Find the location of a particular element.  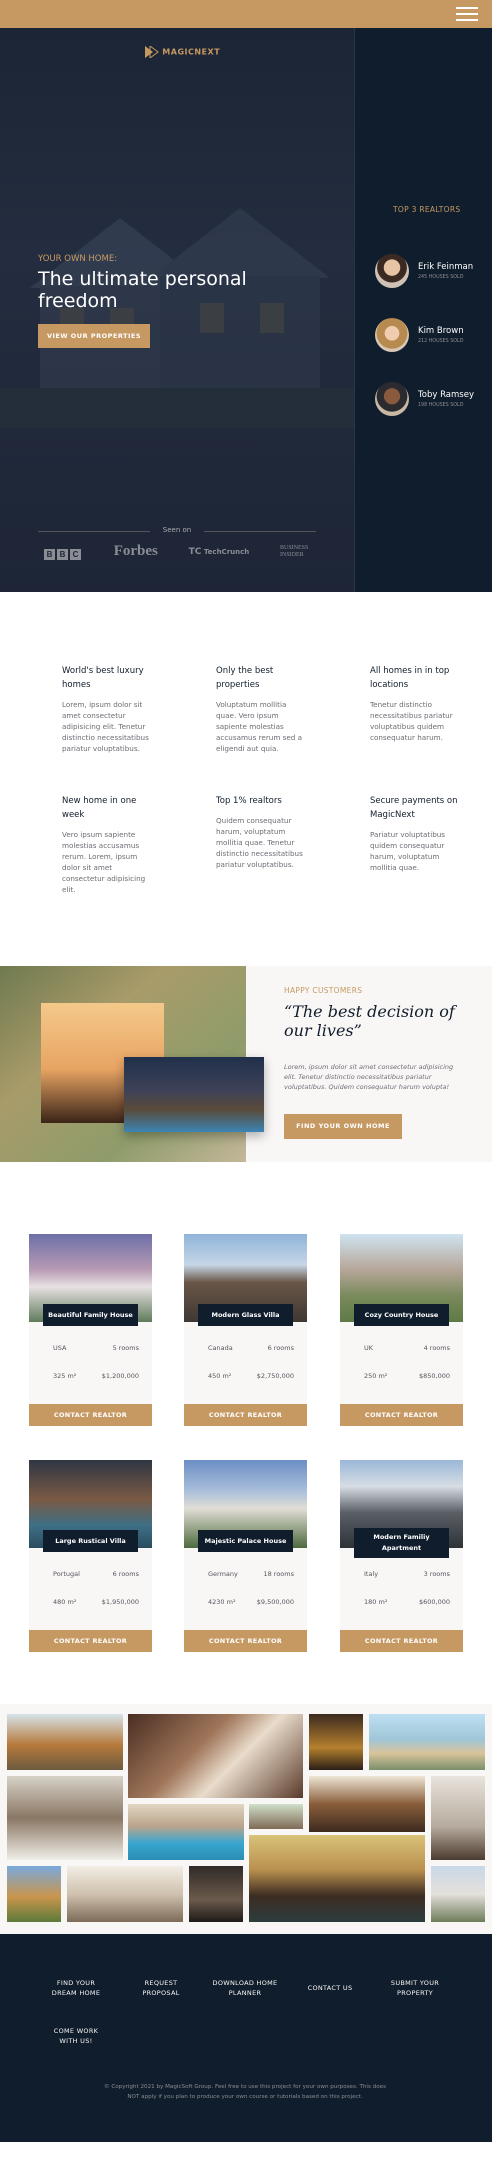

business-insider-logo: BUSINESS INSIDER is located at coordinates (294, 551).